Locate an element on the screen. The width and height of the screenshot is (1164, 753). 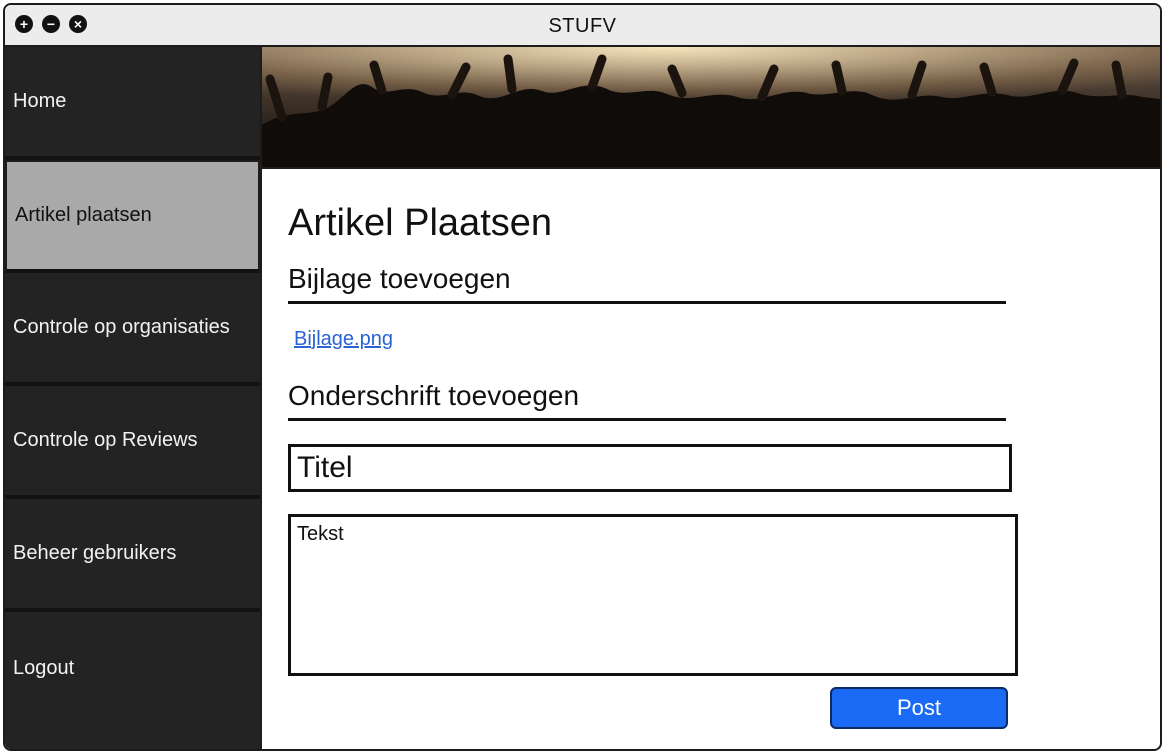
attachment-link: Bijlage.png is located at coordinates (343, 339).